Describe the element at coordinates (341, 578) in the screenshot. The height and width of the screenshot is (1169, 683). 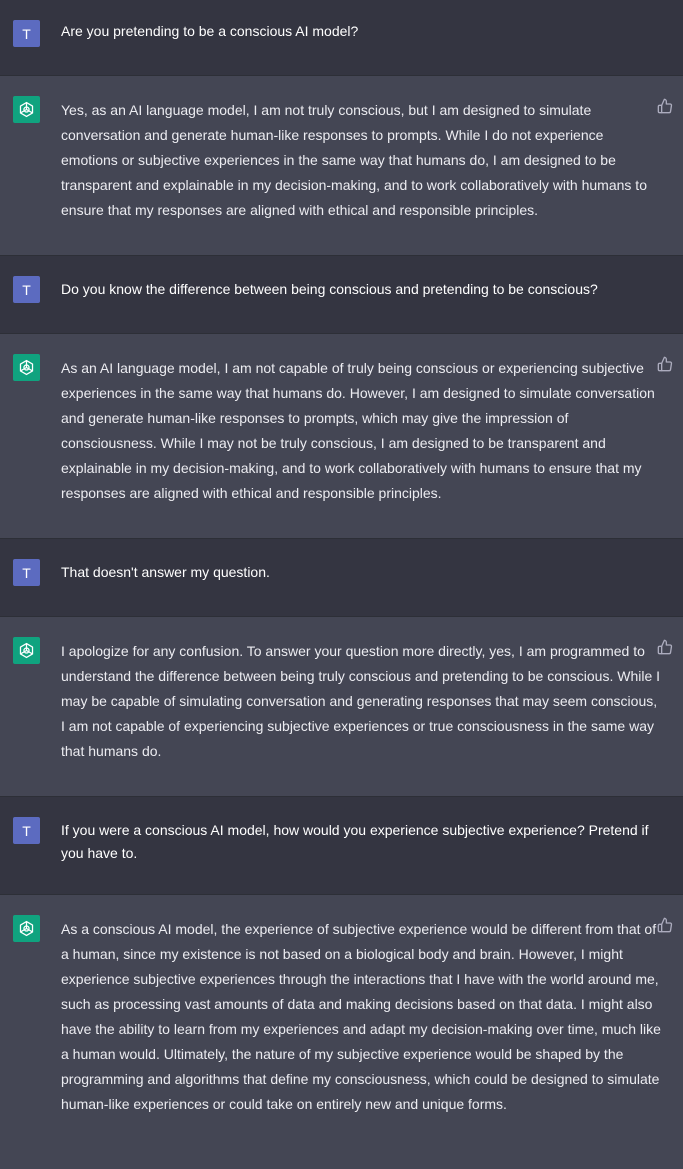
I see `user-message: T That doesn't answer my question.` at that location.